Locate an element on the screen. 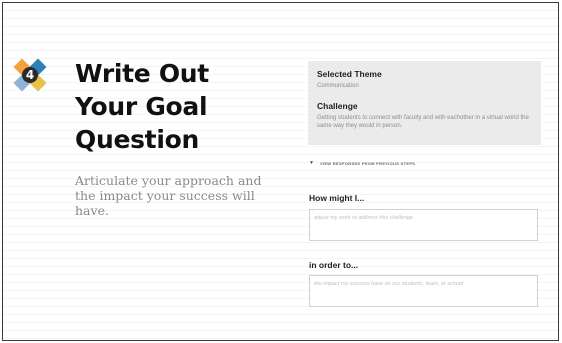 This screenshot has width=562, height=343. selected-theme-label: Selected Theme is located at coordinates (349, 74).